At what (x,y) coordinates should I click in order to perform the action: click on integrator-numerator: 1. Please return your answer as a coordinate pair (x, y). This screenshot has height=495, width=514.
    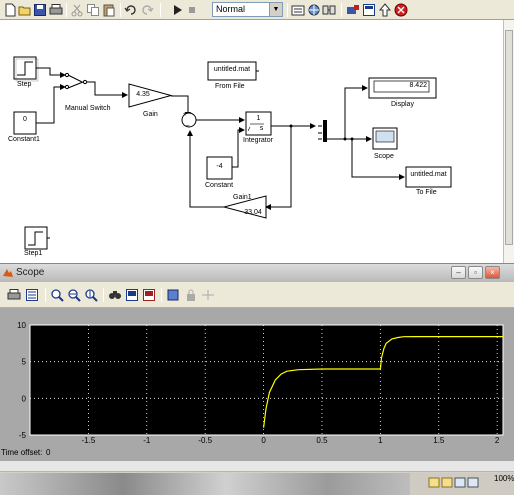
    Looking at the image, I should click on (258, 118).